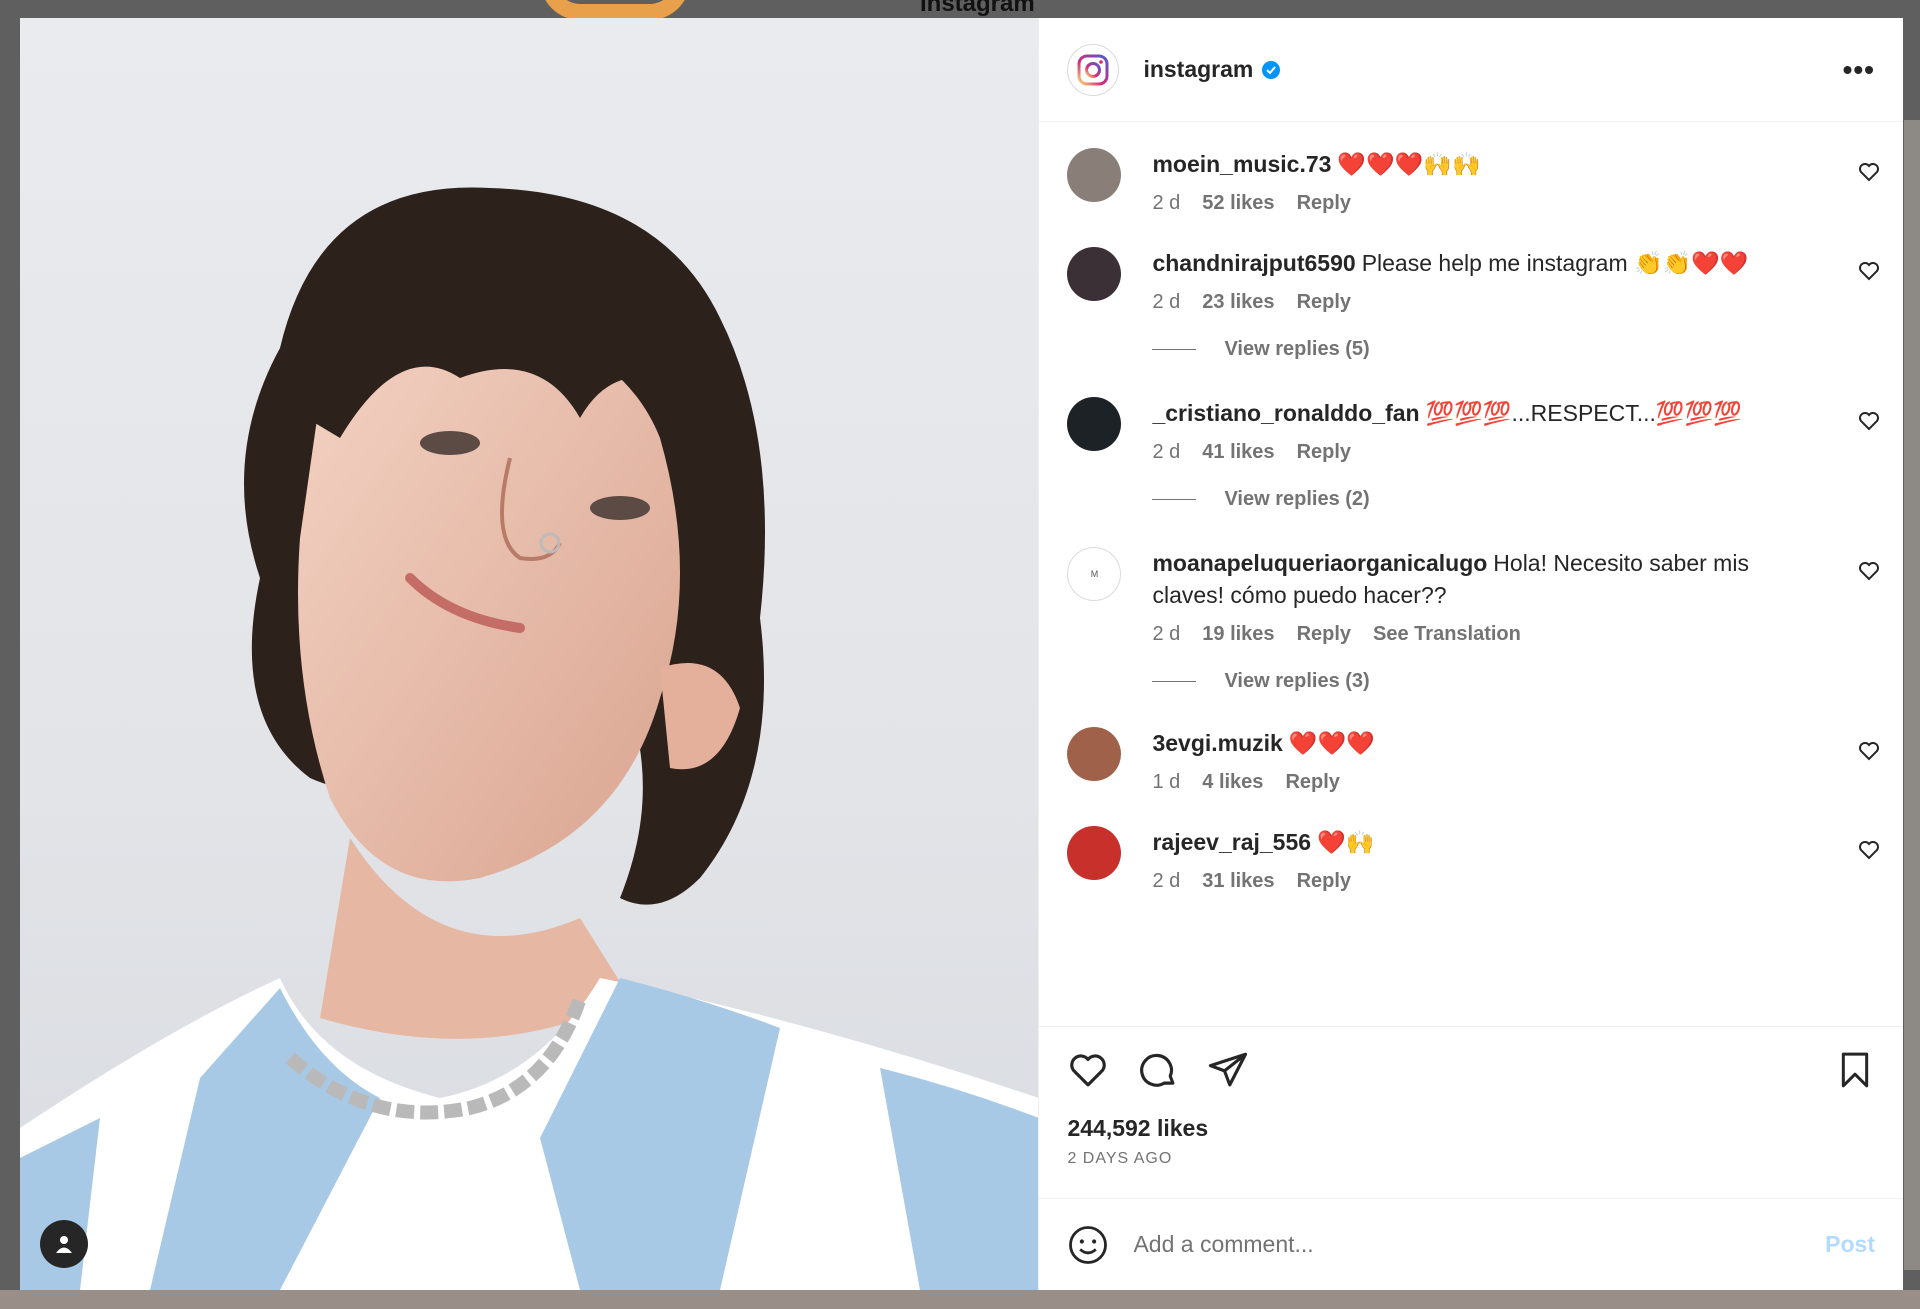  What do you see at coordinates (1471, 1159) in the screenshot?
I see `post-date: 2 DAYS AGO` at bounding box center [1471, 1159].